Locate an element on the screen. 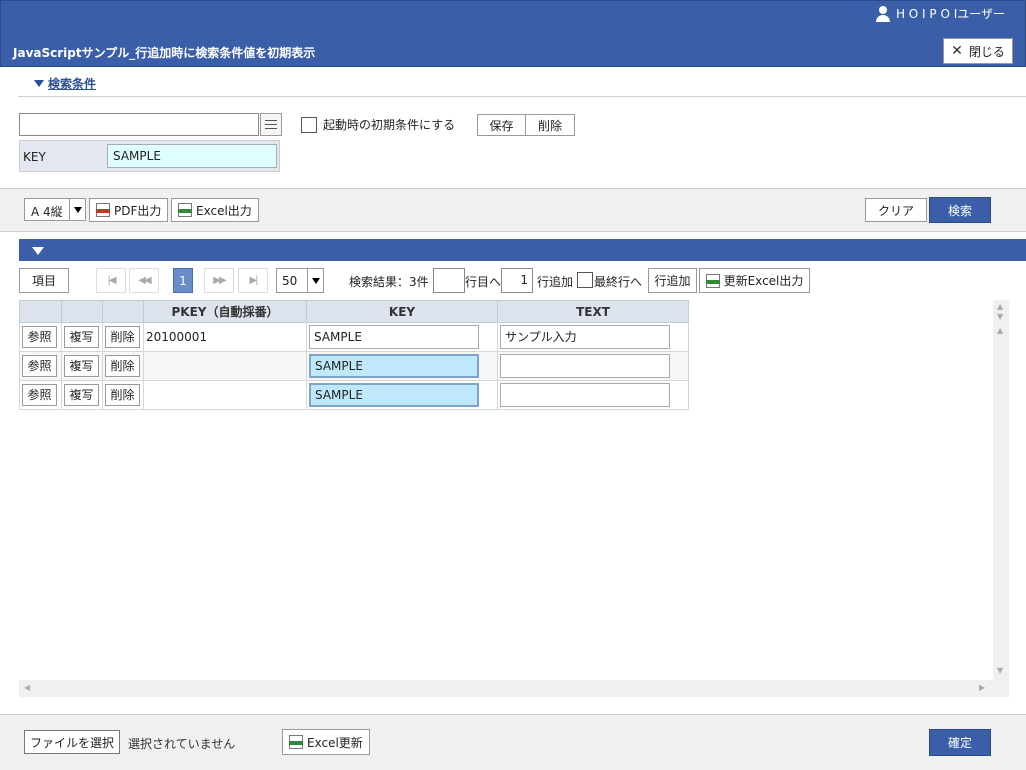 This screenshot has width=1026, height=770. update-excel-label: 更新Excel出力 is located at coordinates (763, 281).